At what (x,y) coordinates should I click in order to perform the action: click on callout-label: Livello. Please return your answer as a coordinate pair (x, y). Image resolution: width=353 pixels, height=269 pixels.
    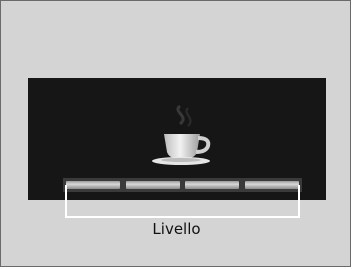
    Looking at the image, I should click on (176, 229).